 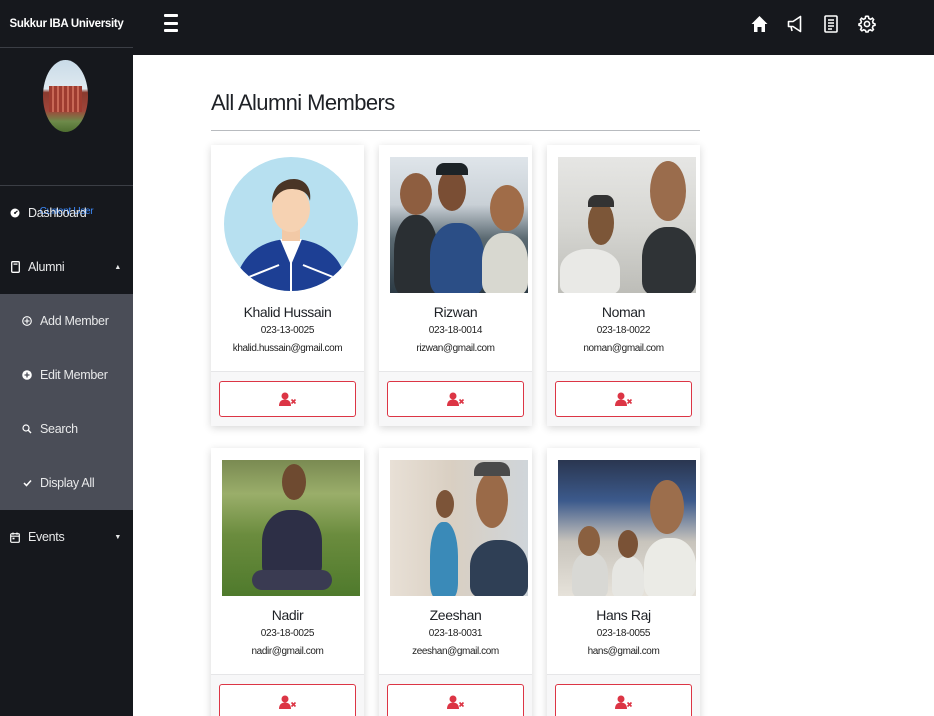 What do you see at coordinates (15, 213) in the screenshot?
I see `dashboard-icon` at bounding box center [15, 213].